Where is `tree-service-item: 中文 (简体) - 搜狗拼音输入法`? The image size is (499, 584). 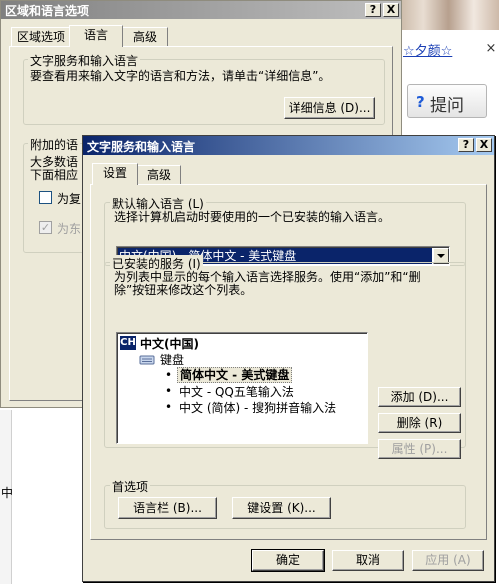 tree-service-item: 中文 (简体) - 搜狗拼音输入法 is located at coordinates (257, 407).